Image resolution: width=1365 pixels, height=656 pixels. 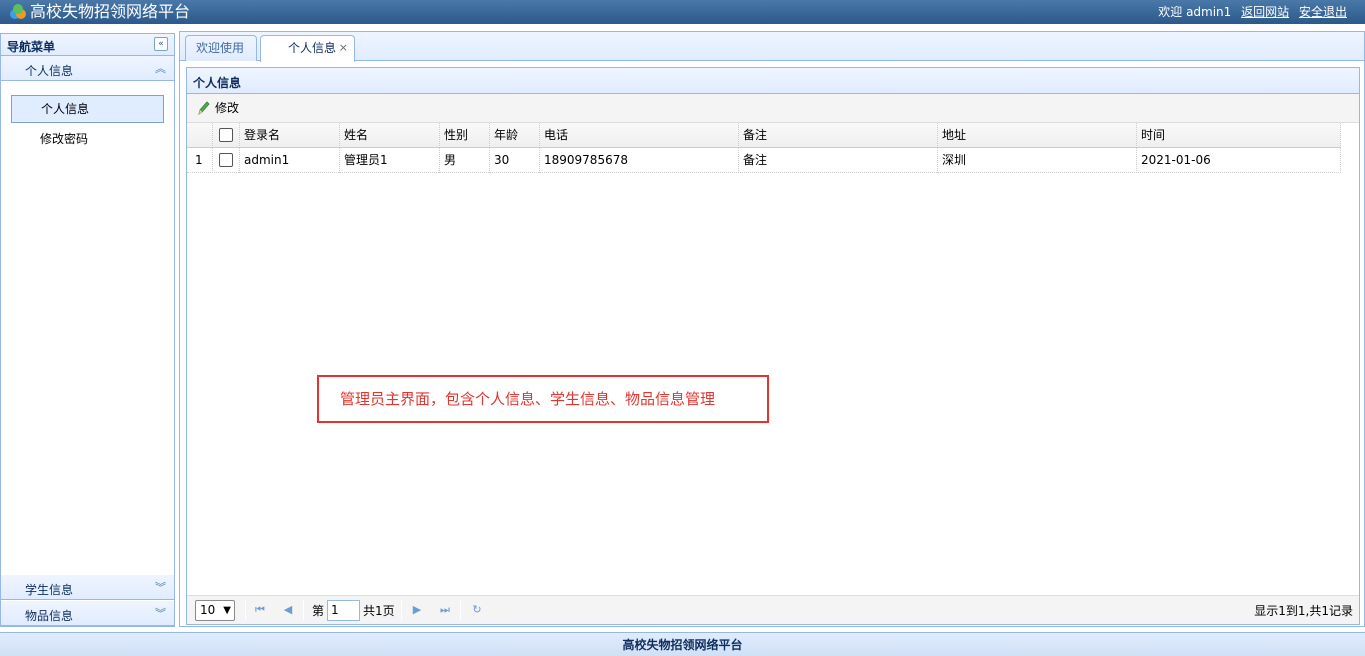 I want to click on app-title: 高校失物招领网络平台, so click(x=110, y=11).